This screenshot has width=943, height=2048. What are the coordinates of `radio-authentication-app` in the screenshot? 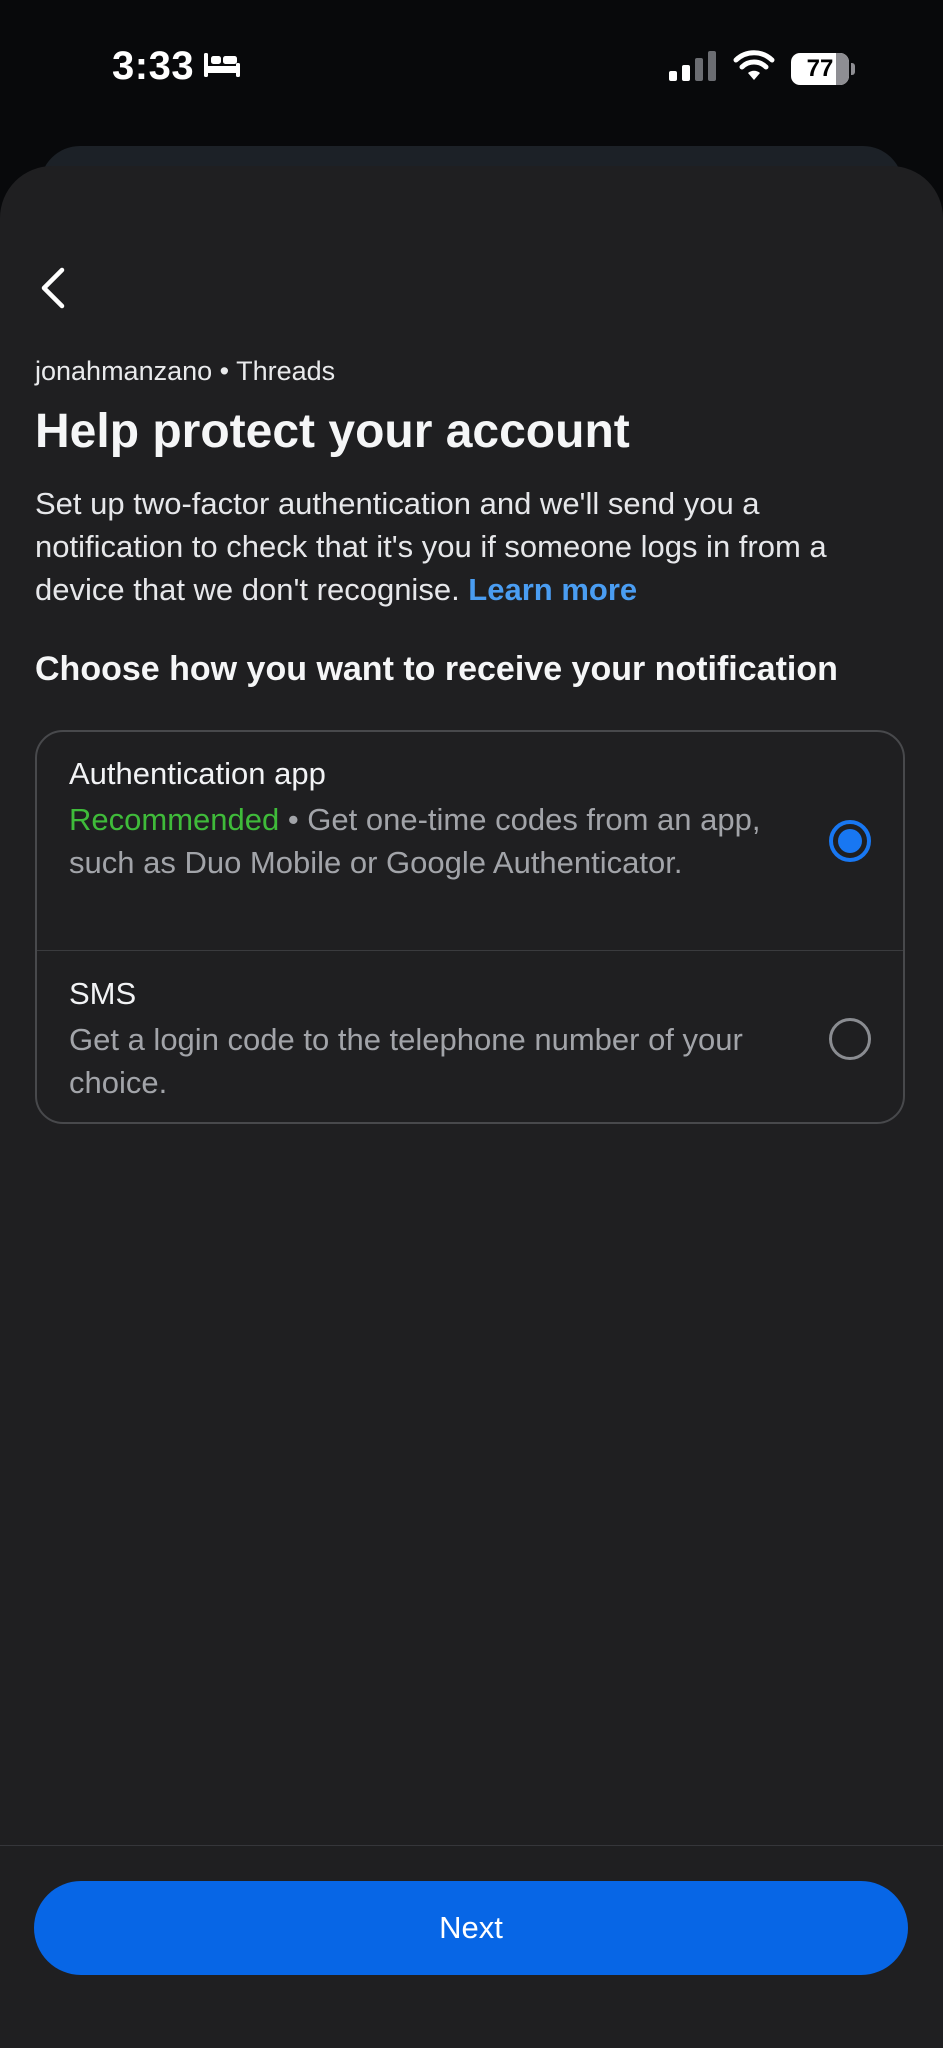 It's located at (850, 841).